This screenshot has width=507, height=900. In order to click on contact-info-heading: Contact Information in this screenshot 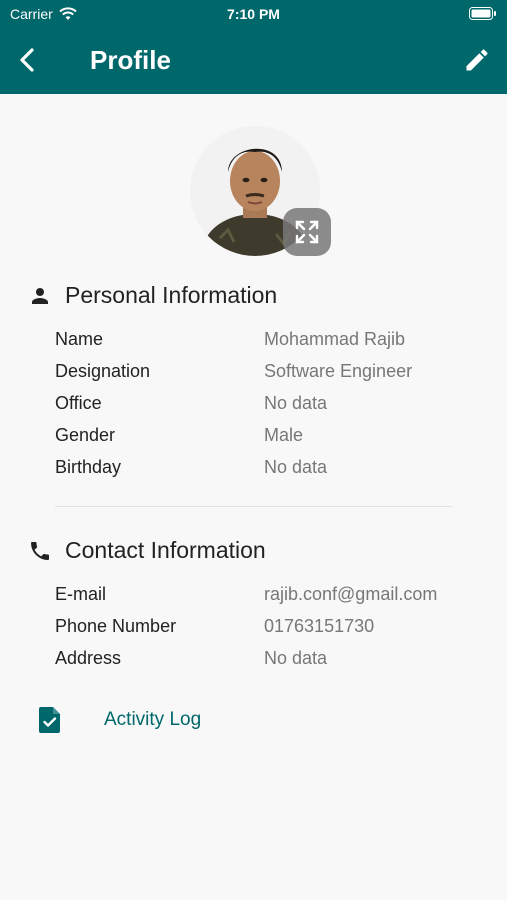, I will do `click(147, 550)`.